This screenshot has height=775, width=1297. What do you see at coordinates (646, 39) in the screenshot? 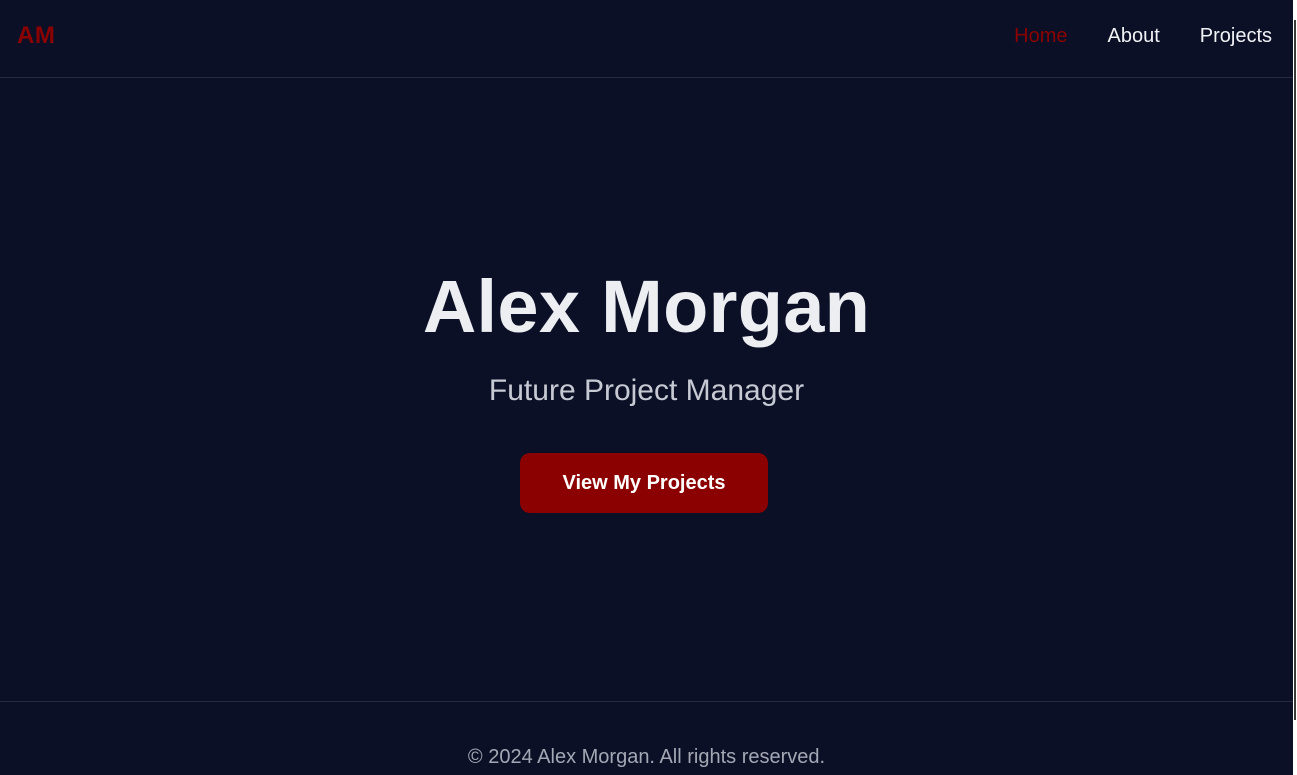
I see `site-header: AM Home About Projects` at bounding box center [646, 39].